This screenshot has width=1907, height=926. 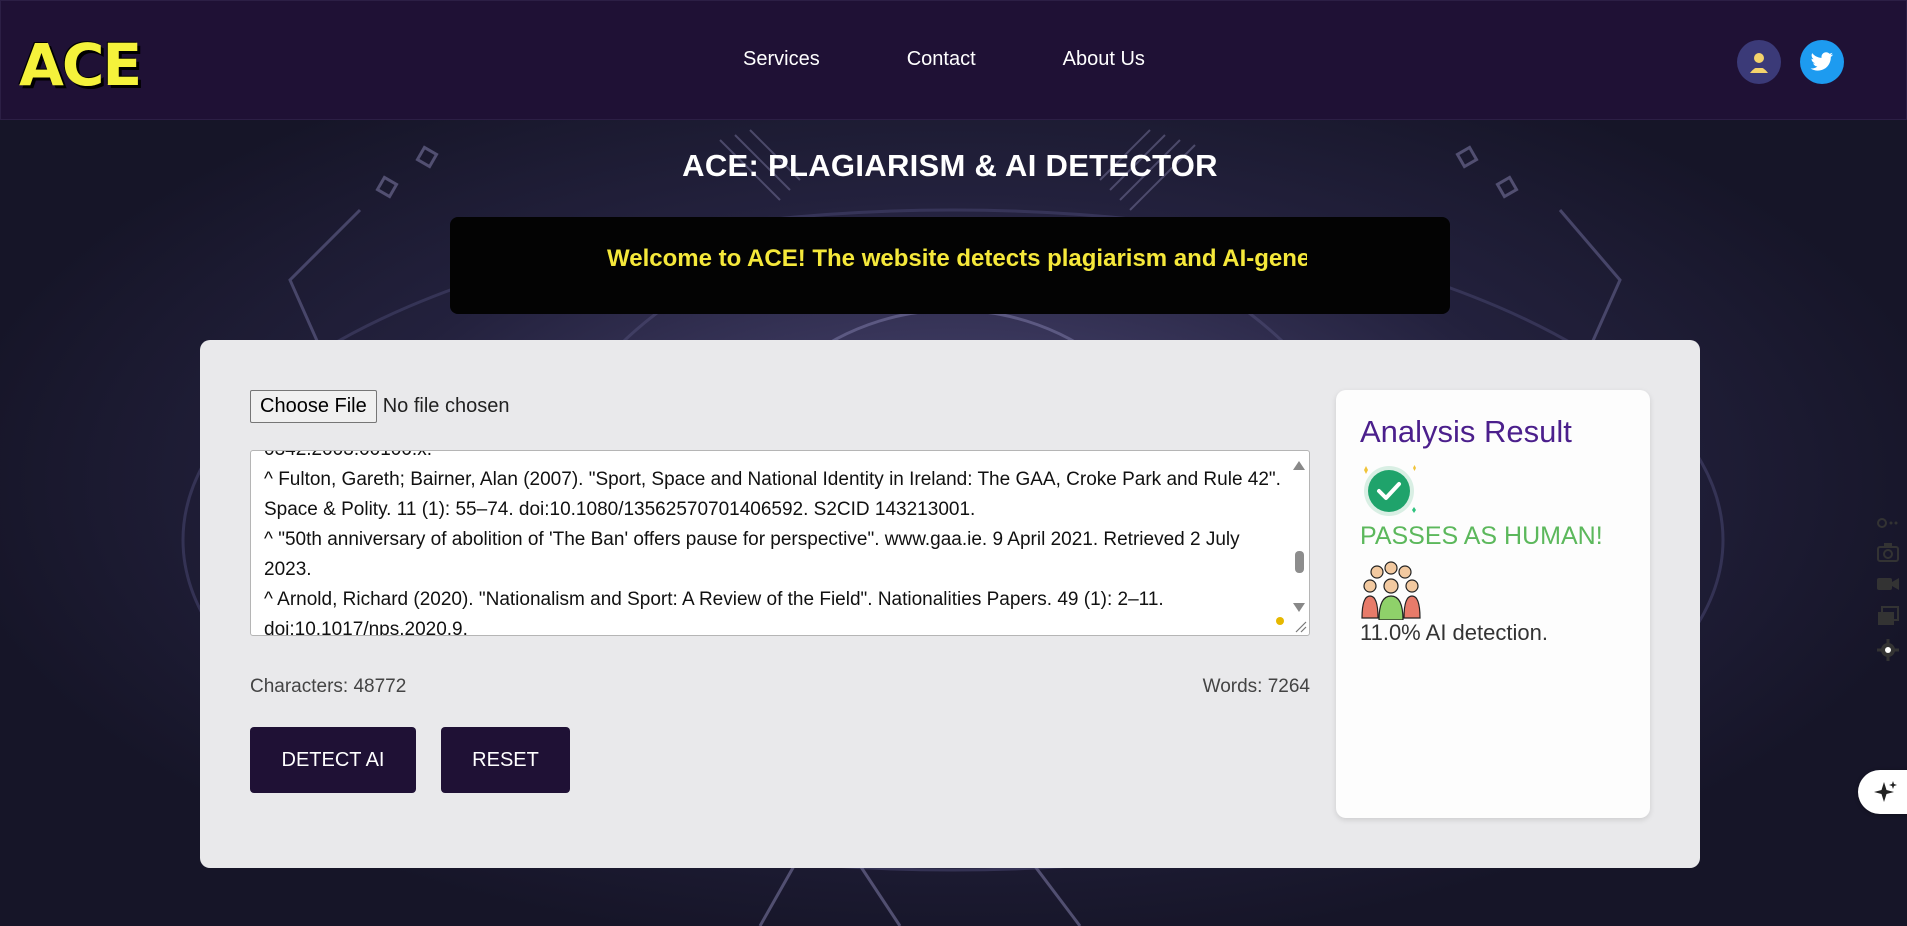 I want to click on reset-button: RESET, so click(x=505, y=760).